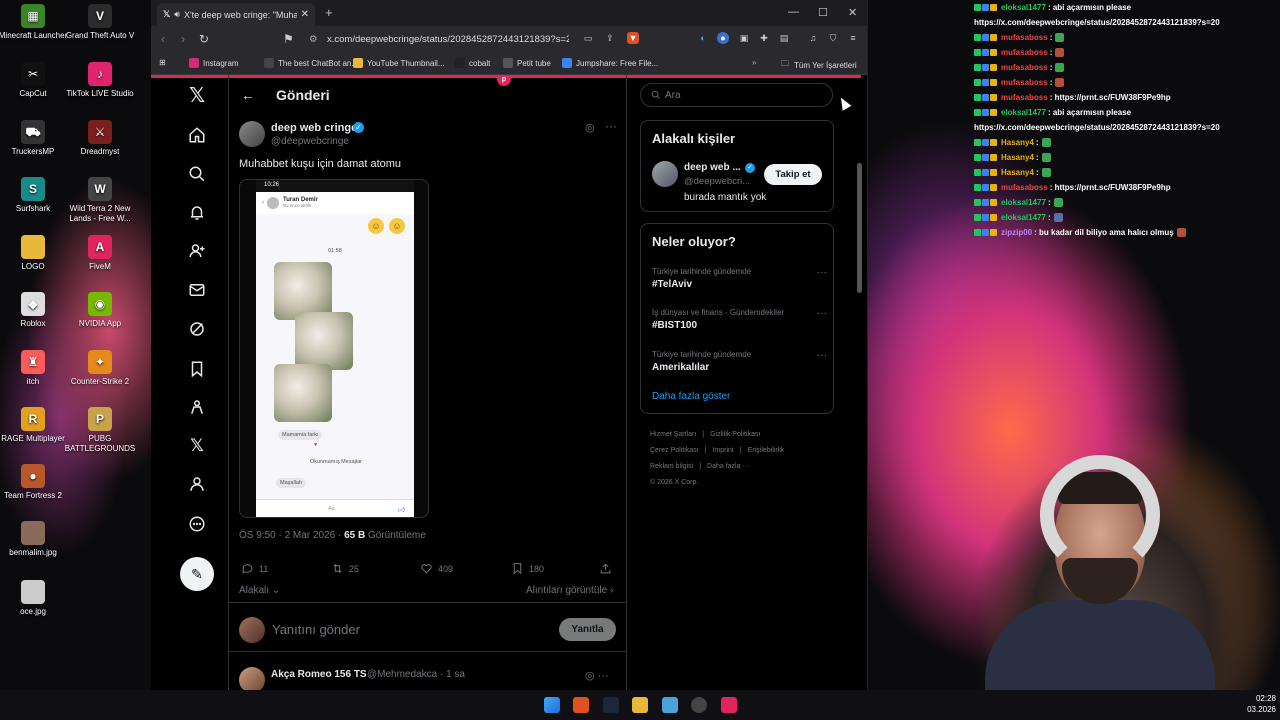  What do you see at coordinates (588, 38) in the screenshot?
I see `cast-icon: ▭` at bounding box center [588, 38].